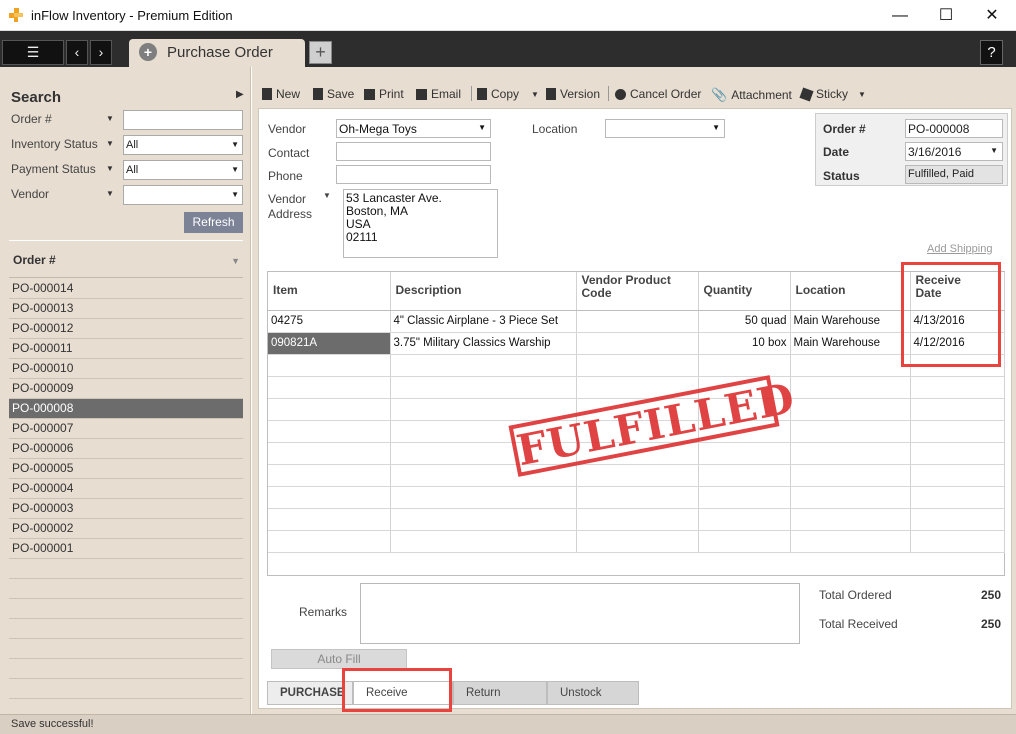  Describe the element at coordinates (483, 321) in the screenshot. I see `cell-description: 4" Classic Airplane - 3 Piece Set` at that location.